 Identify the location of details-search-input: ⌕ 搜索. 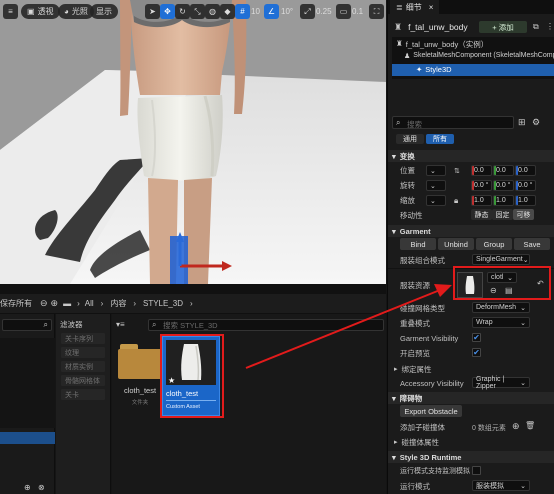
(453, 122).